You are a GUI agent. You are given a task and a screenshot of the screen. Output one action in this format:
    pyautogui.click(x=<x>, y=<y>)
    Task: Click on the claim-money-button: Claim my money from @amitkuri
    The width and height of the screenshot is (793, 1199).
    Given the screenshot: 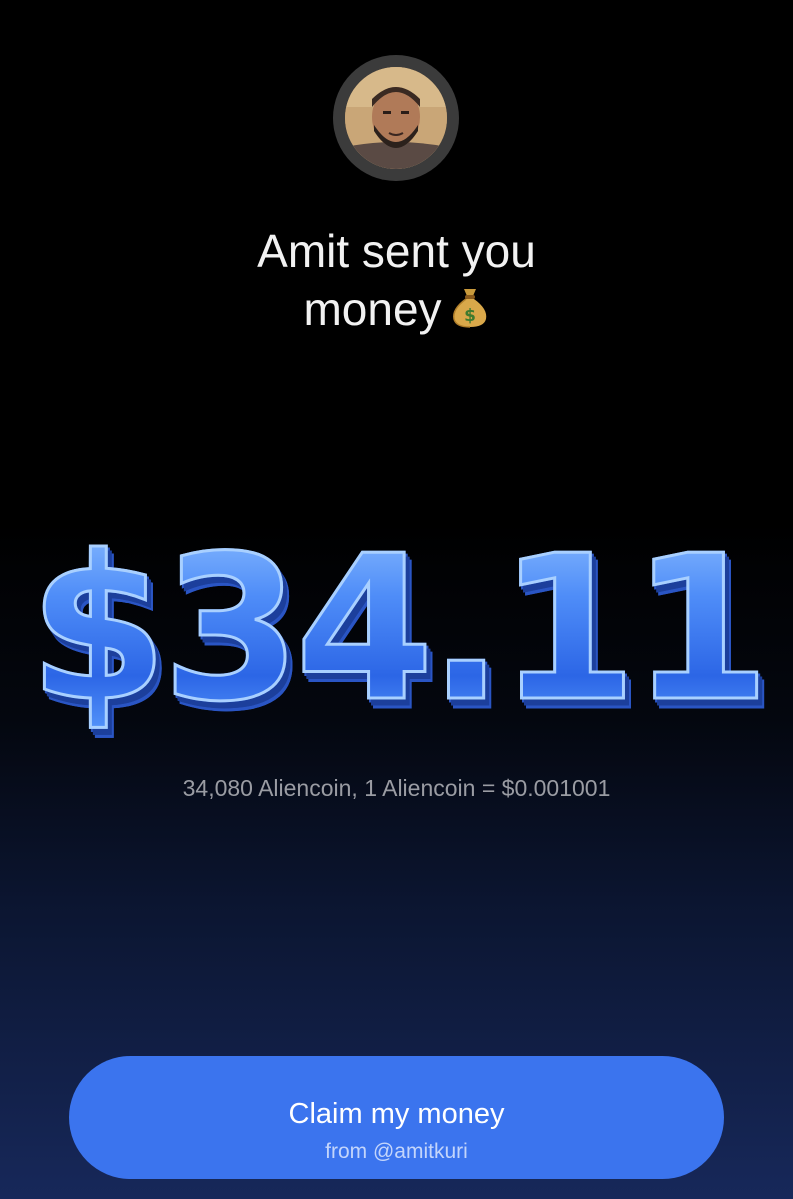 What is the action you would take?
    pyautogui.click(x=396, y=1117)
    